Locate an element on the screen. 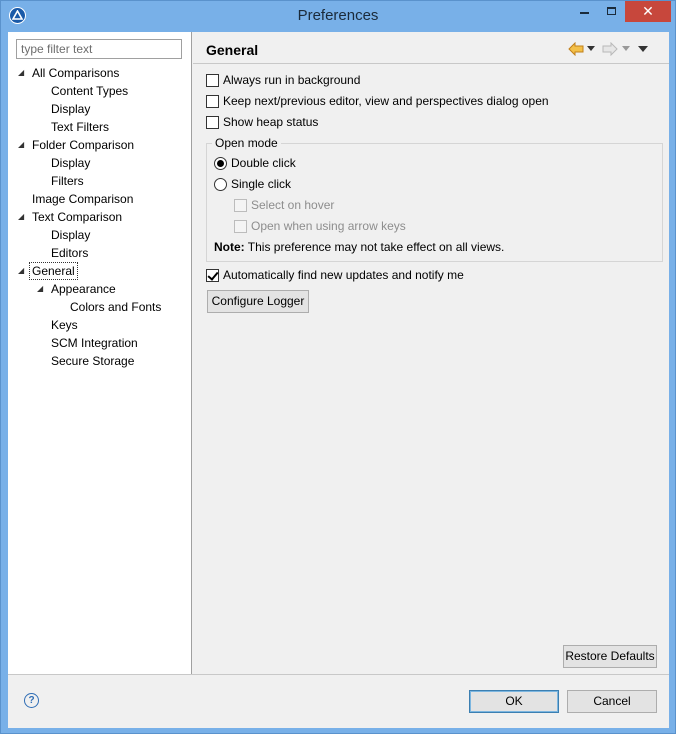  title-bar: Preferences ✕ is located at coordinates (338, 16).